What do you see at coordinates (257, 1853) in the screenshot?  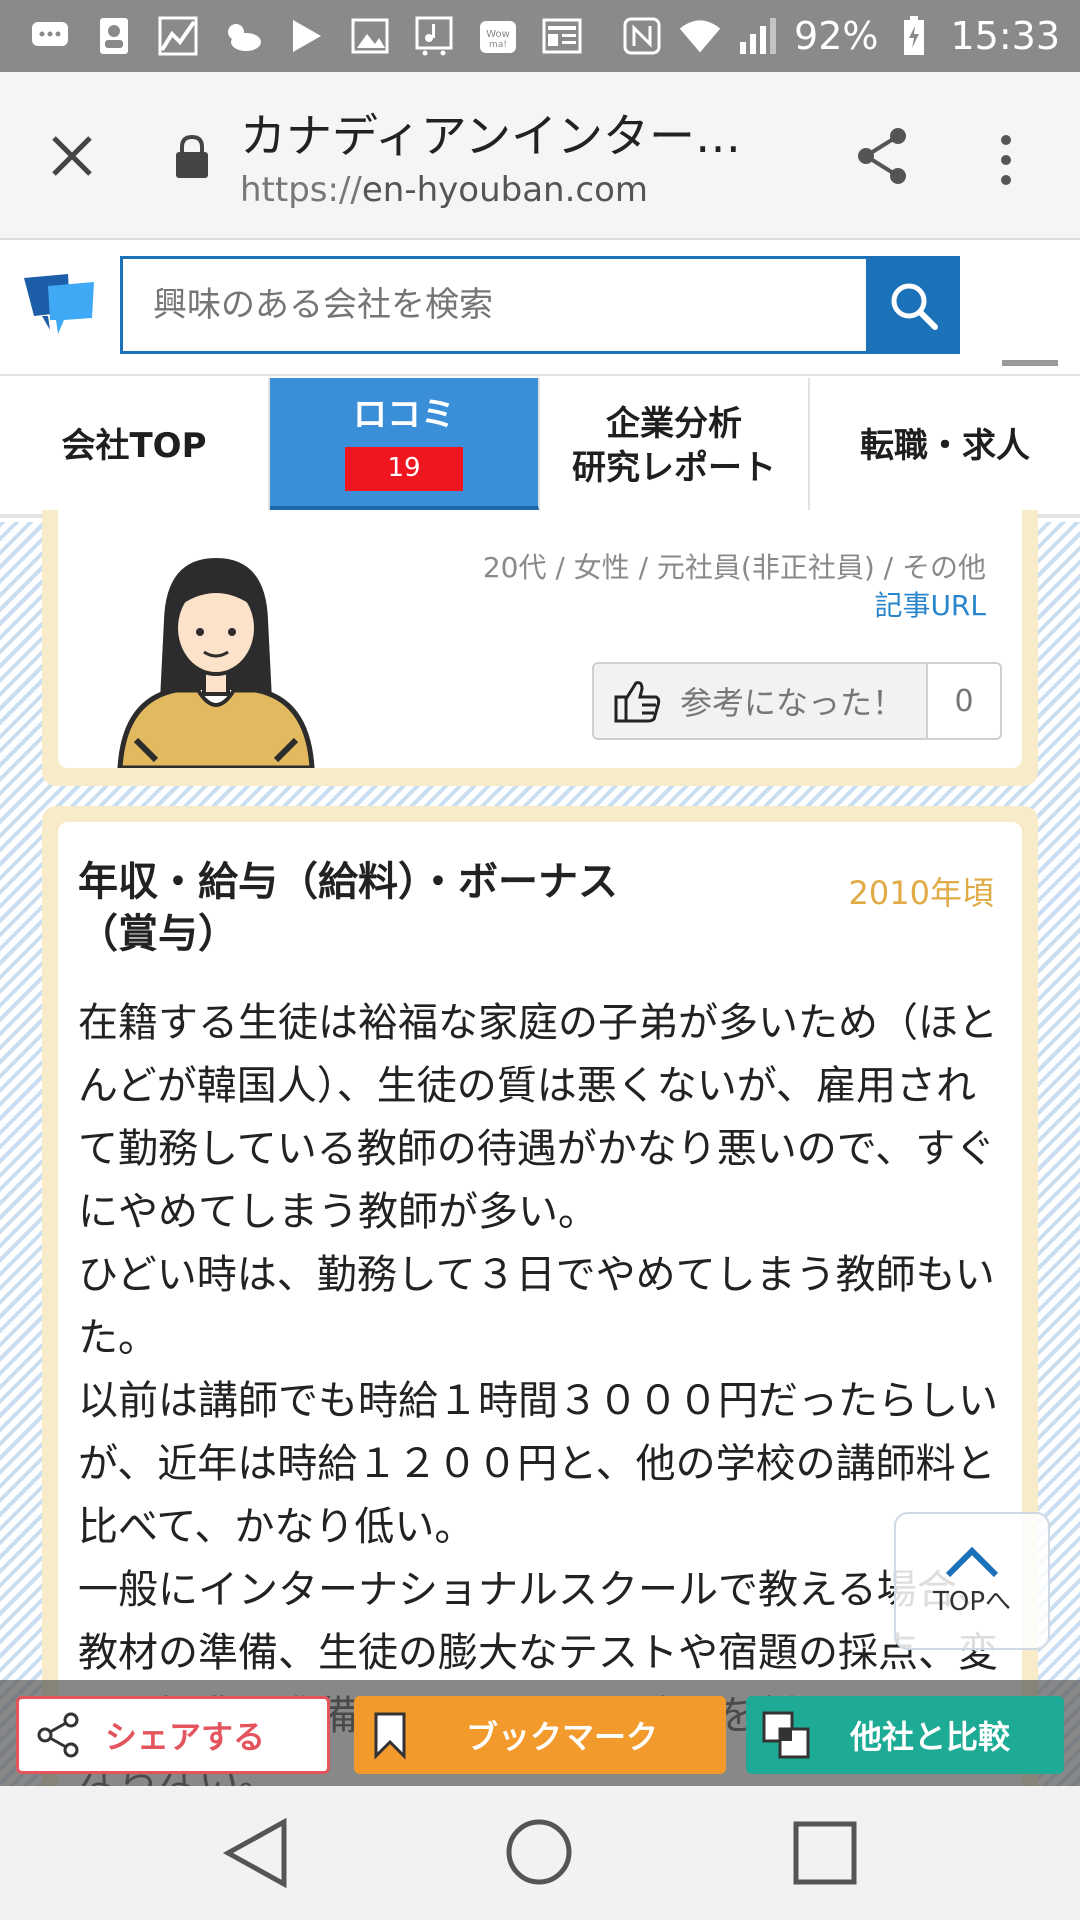 I see `back-icon` at bounding box center [257, 1853].